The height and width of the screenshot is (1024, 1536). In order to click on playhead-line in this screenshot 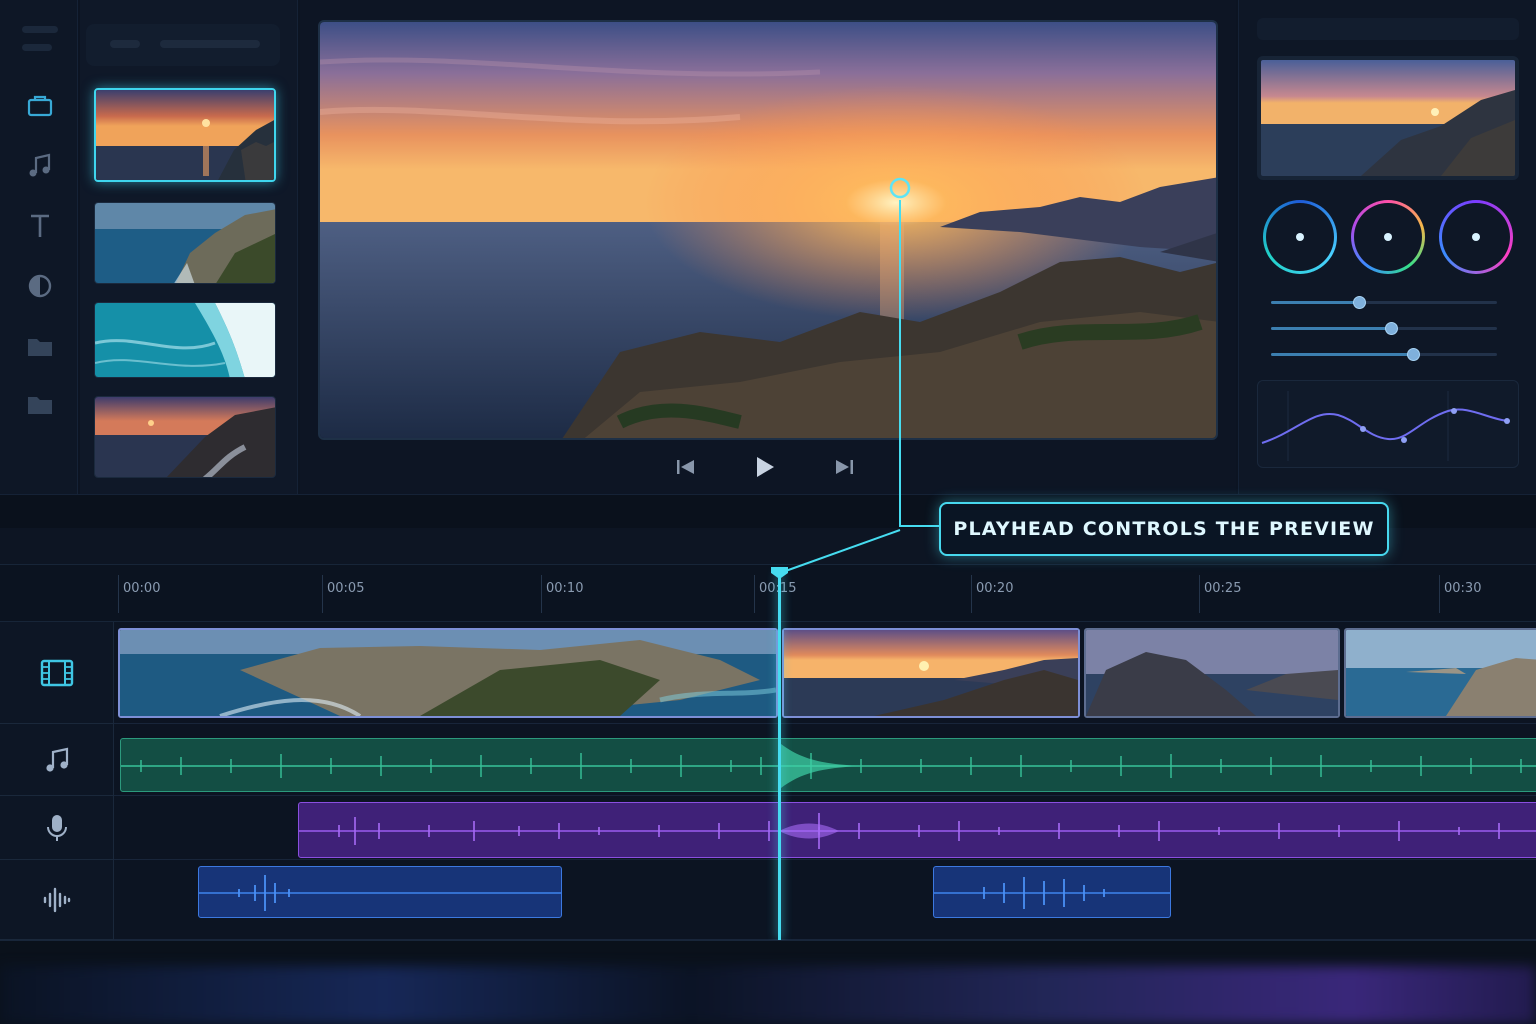, I will do `click(779, 756)`.